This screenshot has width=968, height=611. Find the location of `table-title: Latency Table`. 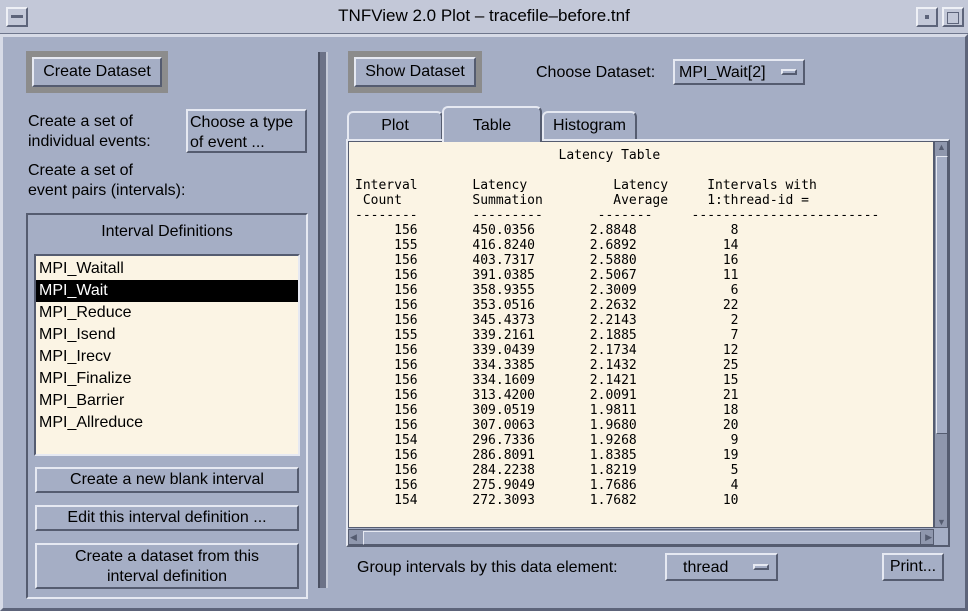

table-title: Latency Table is located at coordinates (609, 155).